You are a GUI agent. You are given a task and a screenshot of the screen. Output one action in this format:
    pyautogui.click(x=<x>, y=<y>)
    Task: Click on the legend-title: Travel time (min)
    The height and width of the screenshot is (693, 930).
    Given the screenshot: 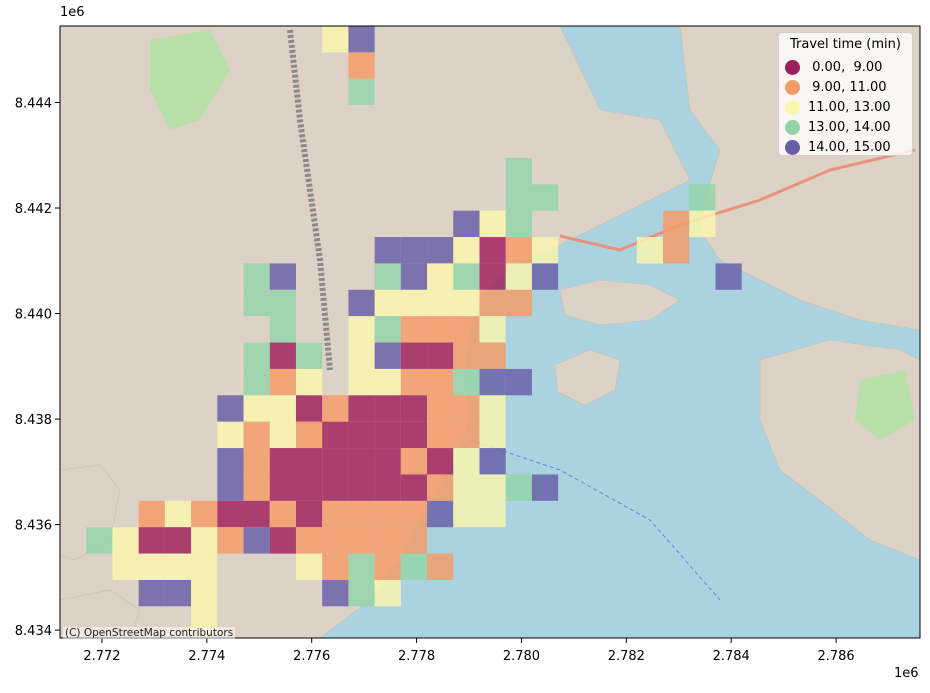 What is the action you would take?
    pyautogui.click(x=845, y=44)
    